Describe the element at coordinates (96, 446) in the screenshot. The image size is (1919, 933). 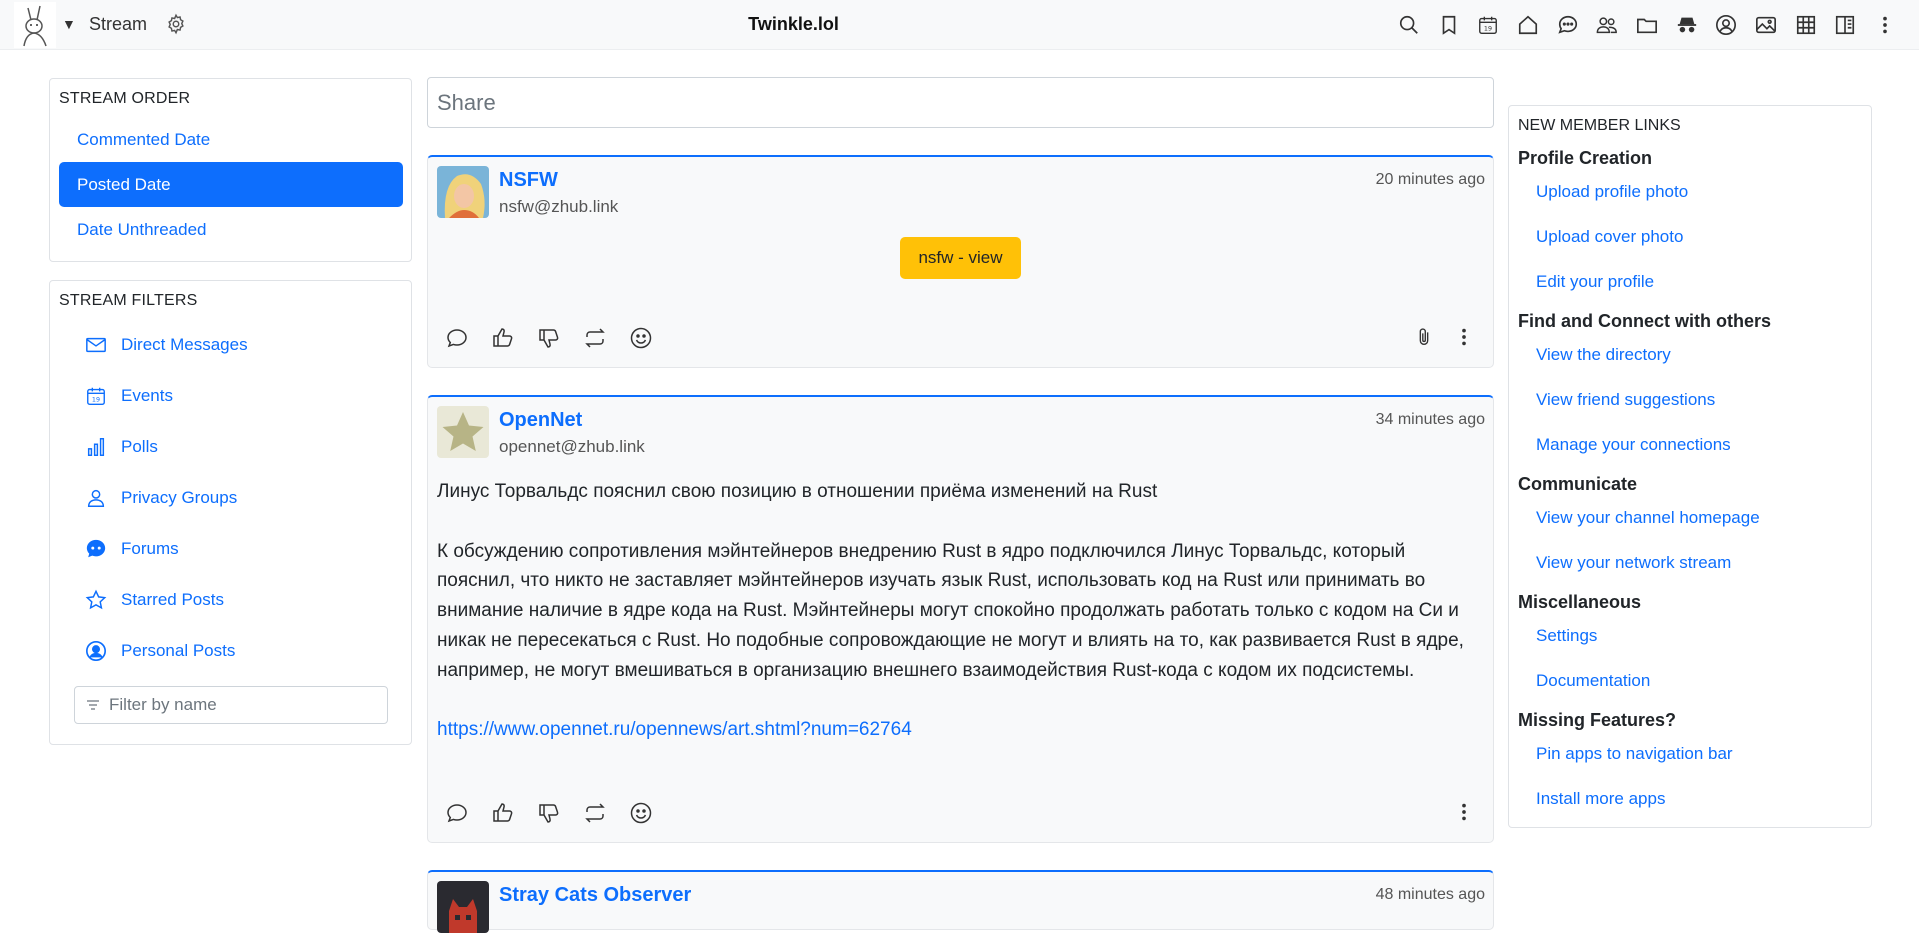
I see `bar-chart-icon` at that location.